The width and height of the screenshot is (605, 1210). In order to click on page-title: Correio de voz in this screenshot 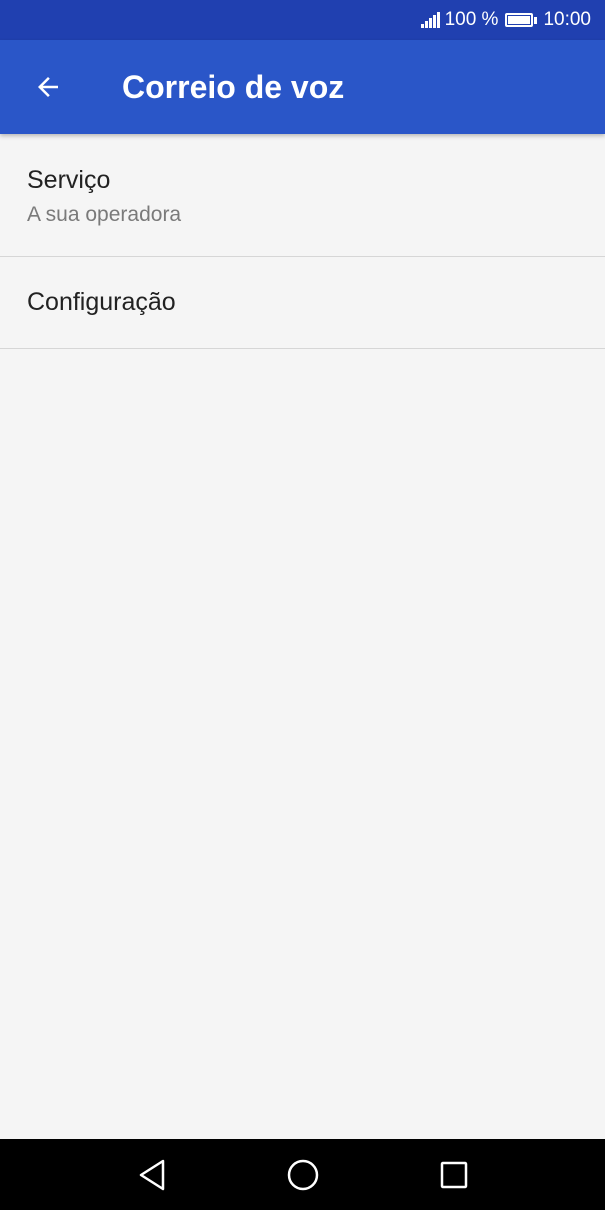, I will do `click(233, 86)`.